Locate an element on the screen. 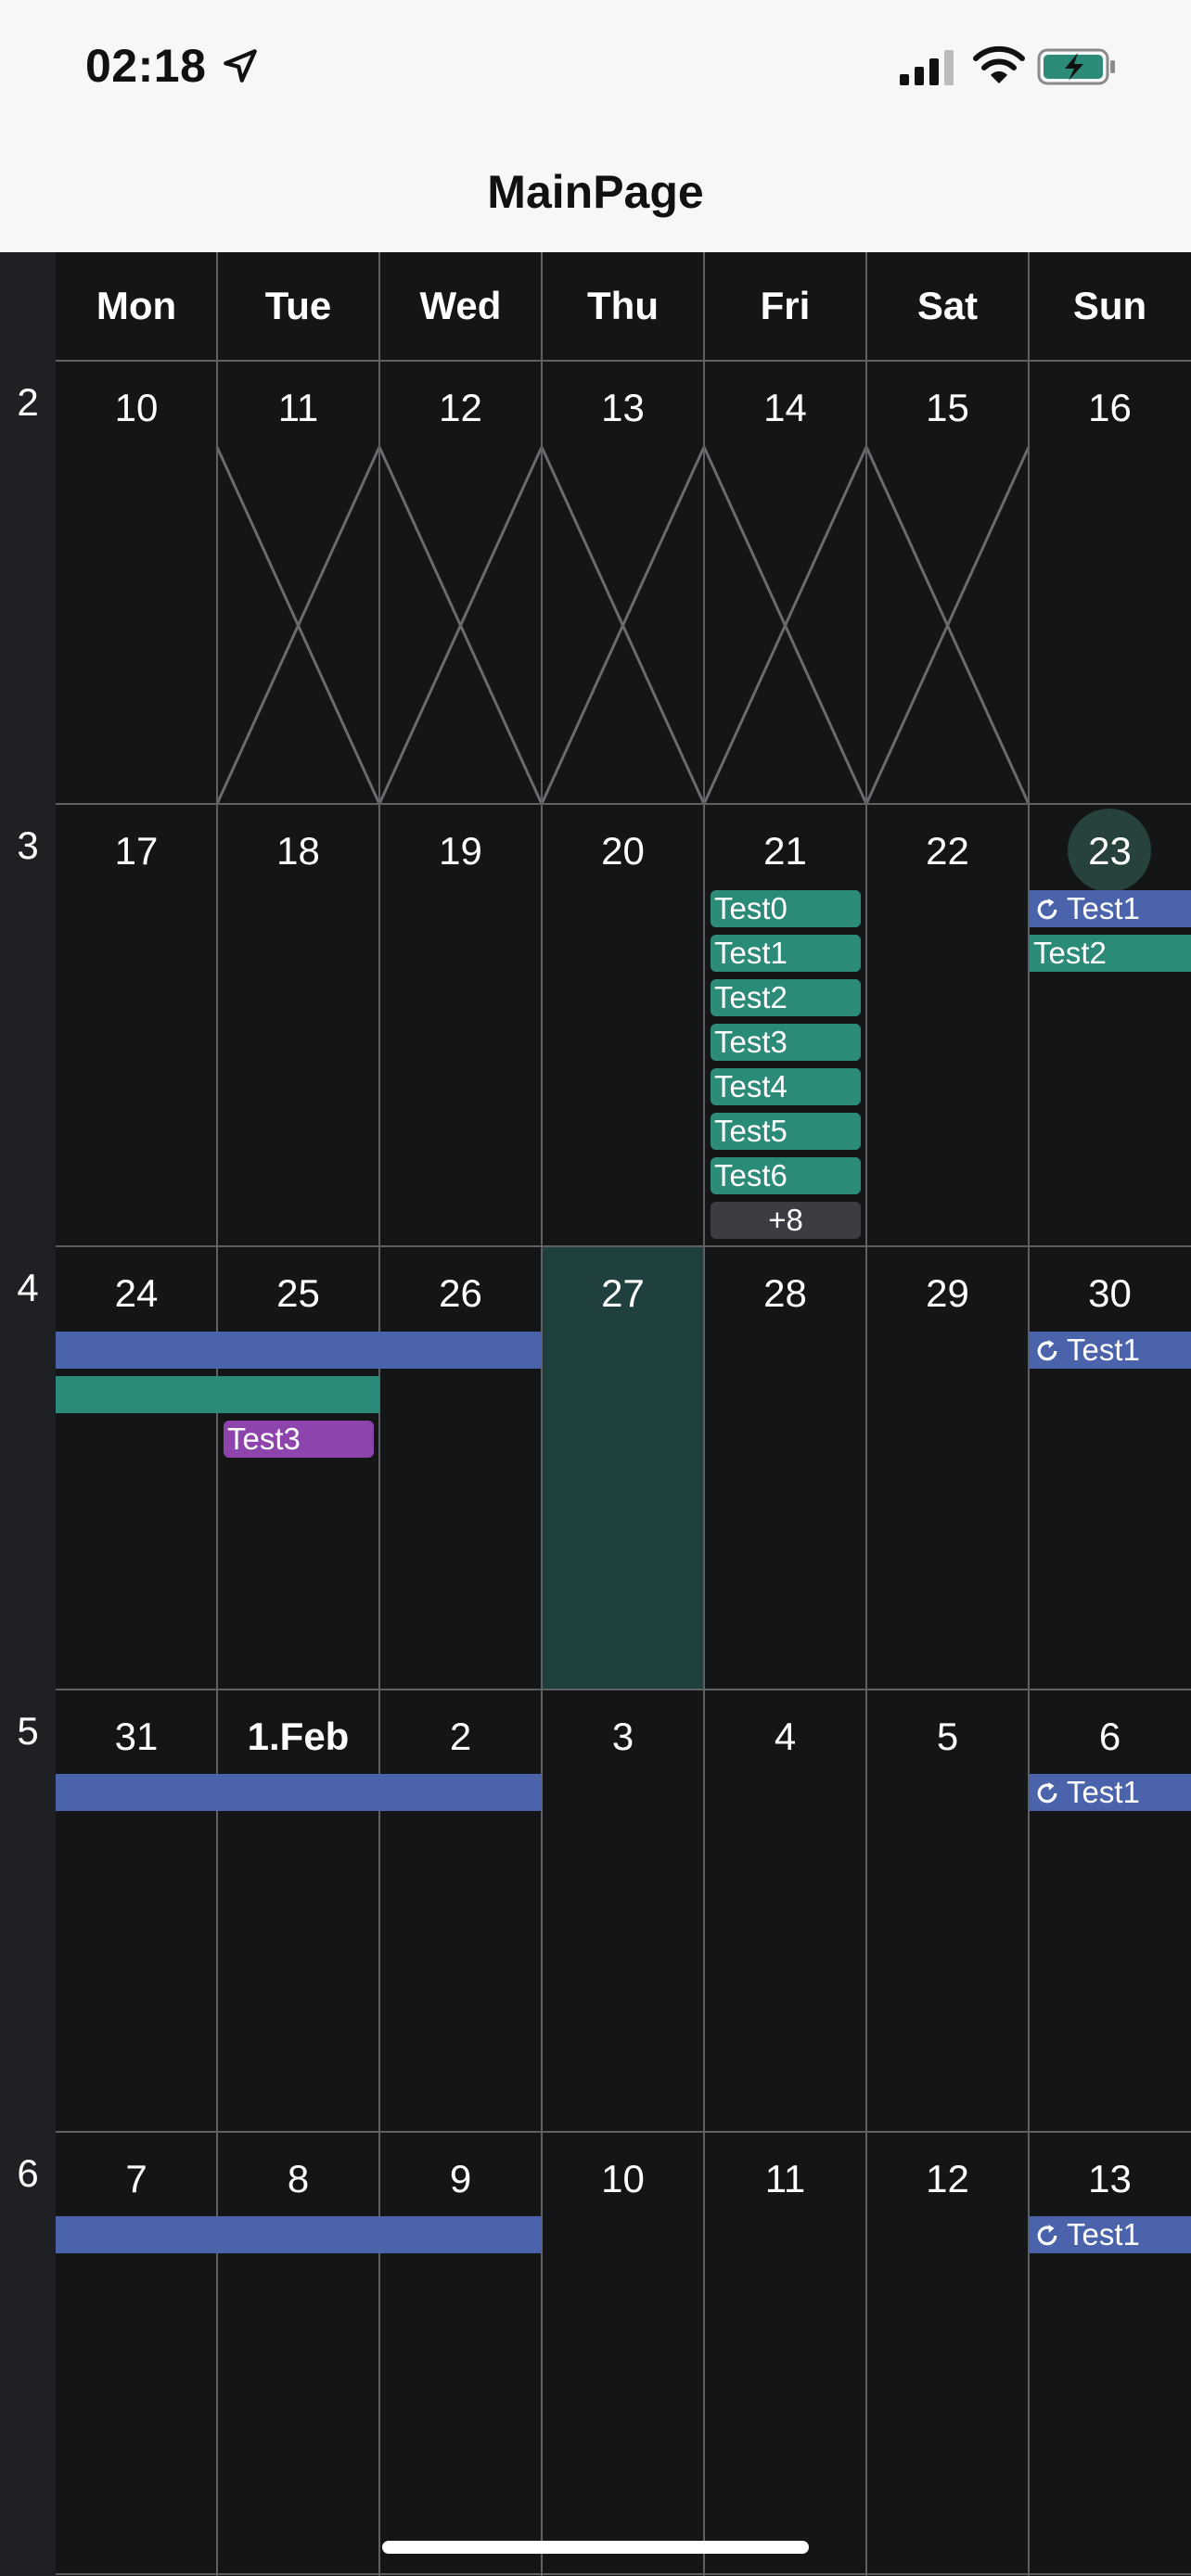  date-cell: 25 is located at coordinates (298, 1293).